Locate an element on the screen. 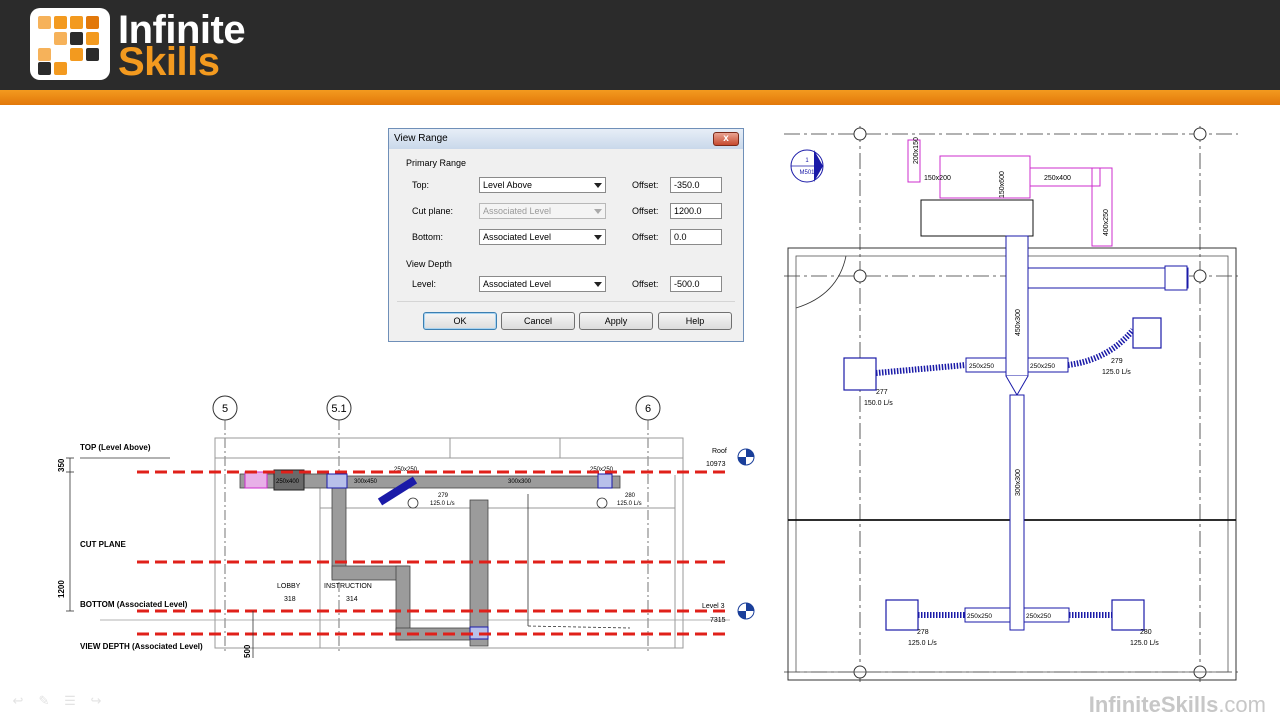 The height and width of the screenshot is (720, 1280). duct-tag-b: 300x450 is located at coordinates (366, 482).